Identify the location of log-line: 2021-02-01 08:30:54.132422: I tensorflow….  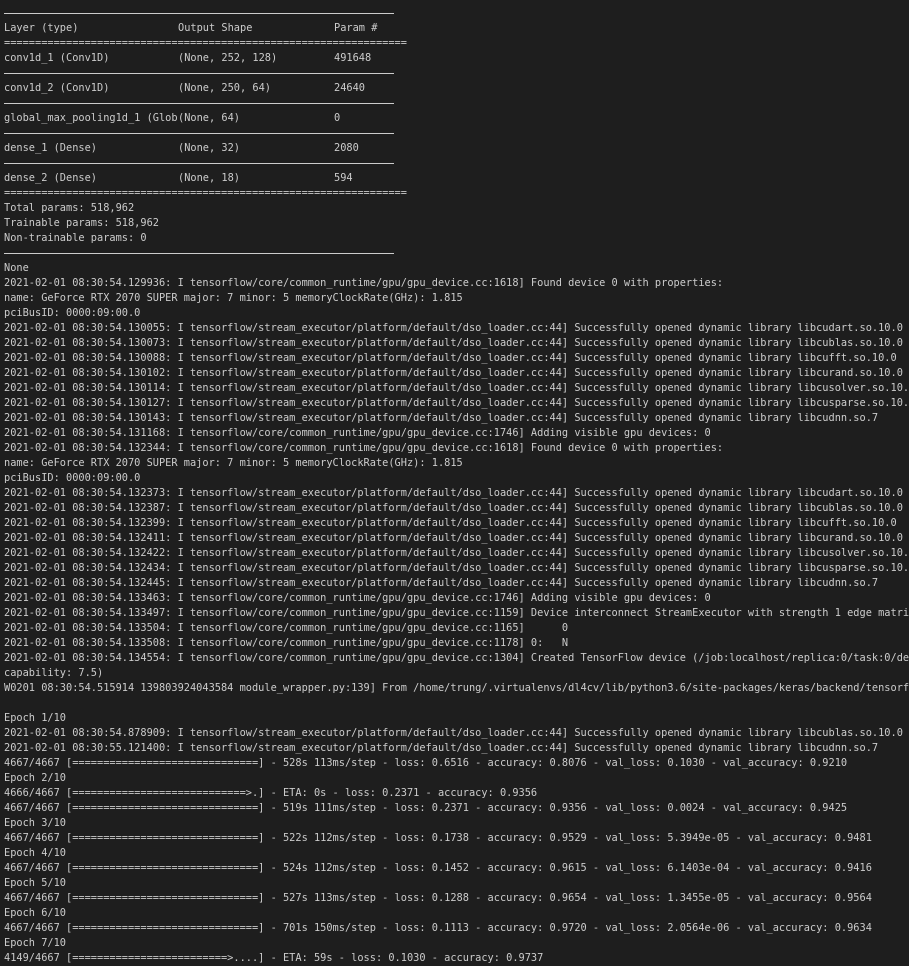
(456, 553).